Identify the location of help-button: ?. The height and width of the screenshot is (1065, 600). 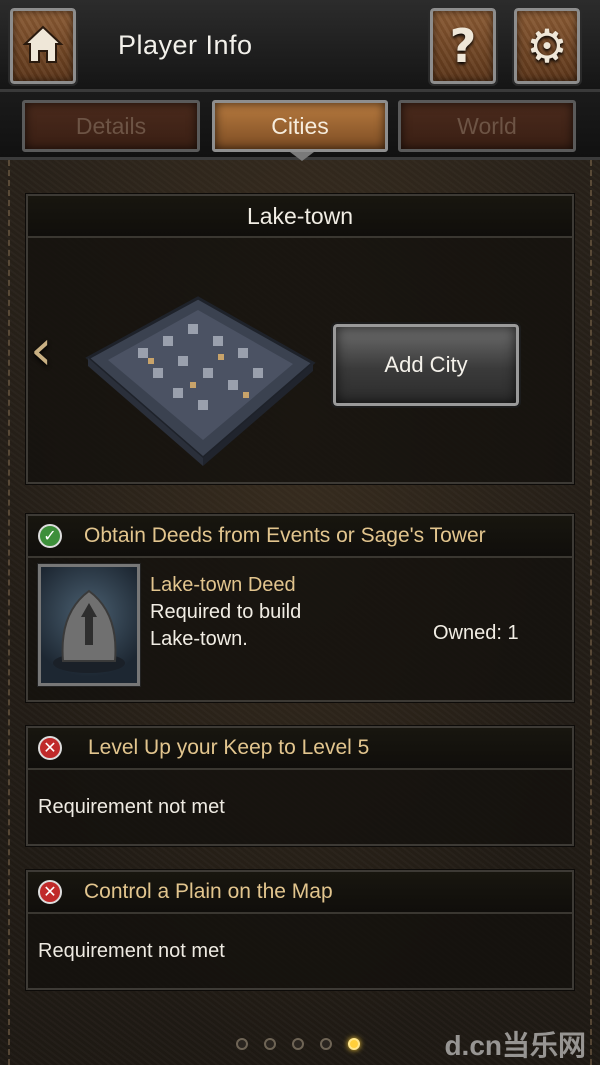
(463, 46).